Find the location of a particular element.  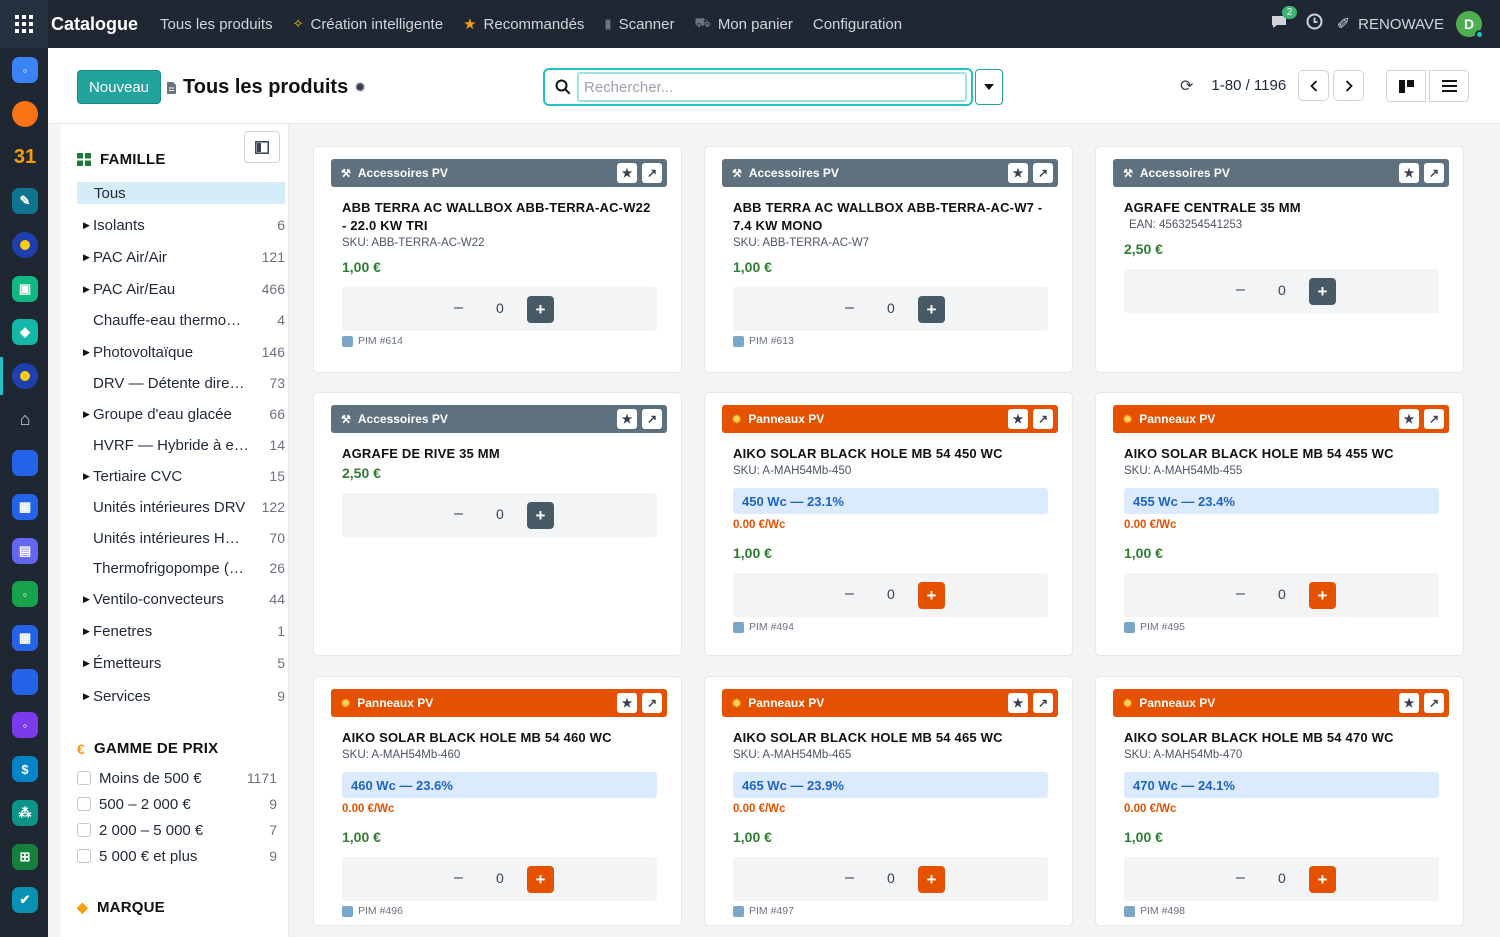

famille-item: Unités intérieures HVRF 70 is located at coordinates (181, 538).